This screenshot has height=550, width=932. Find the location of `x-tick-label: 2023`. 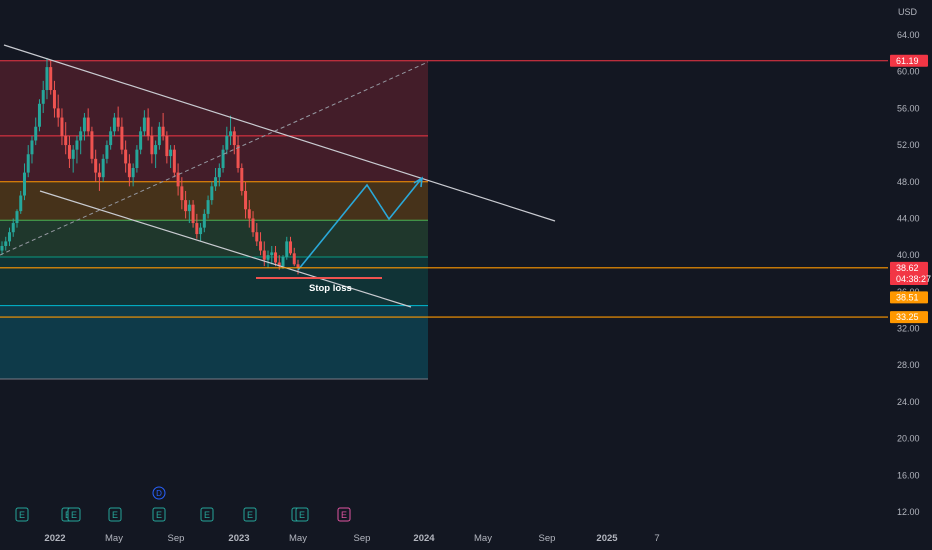

x-tick-label: 2023 is located at coordinates (238, 538).